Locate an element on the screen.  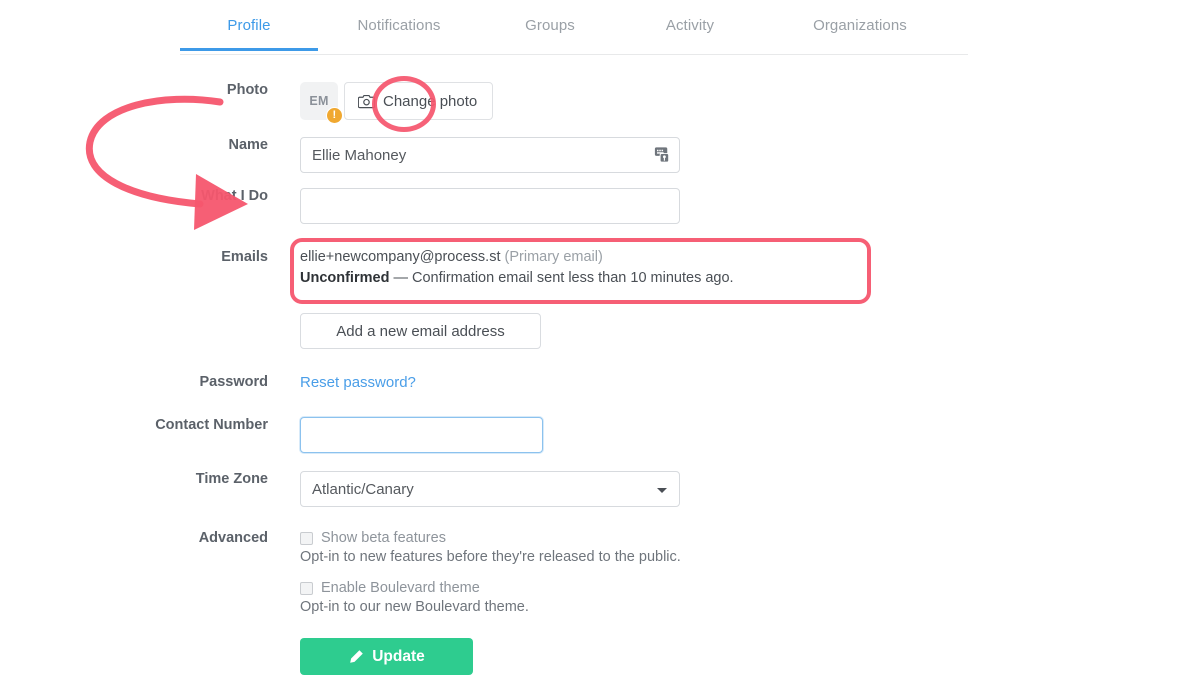
label-time-zone: Time Zone is located at coordinates (231, 479).